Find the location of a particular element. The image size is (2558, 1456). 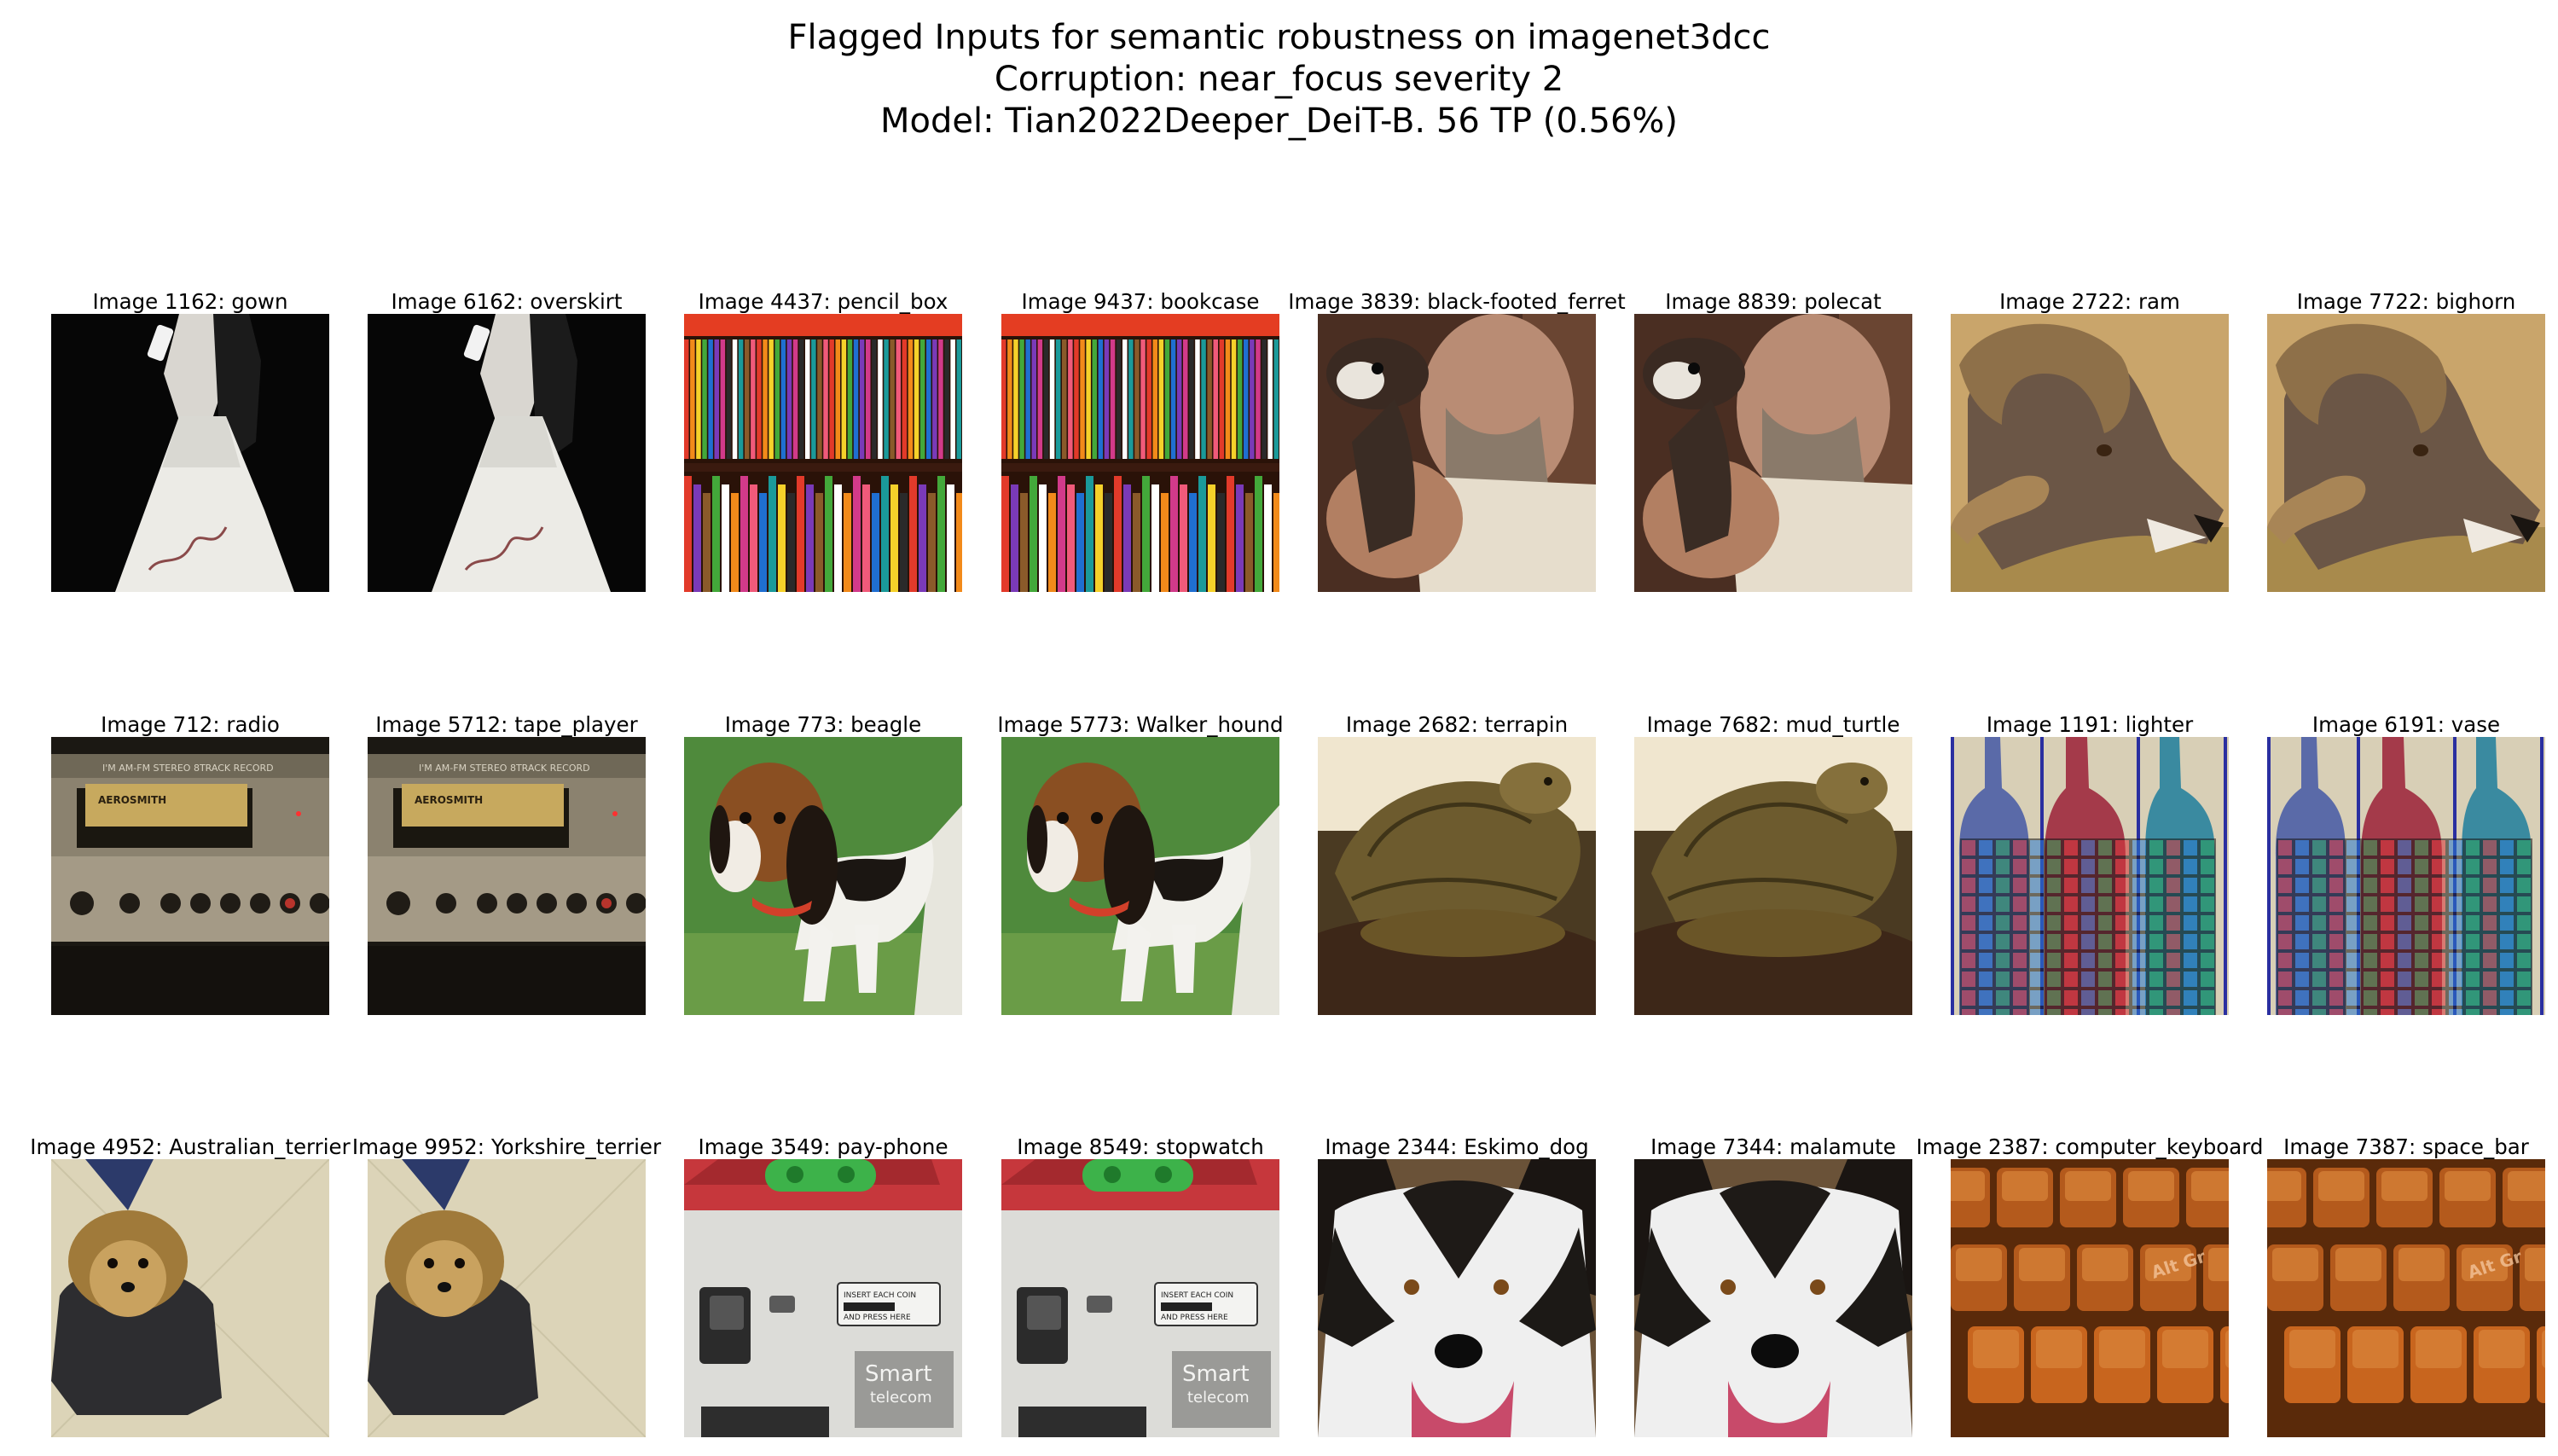

image-caption: Image 7387: space_bar is located at coordinates (2406, 1146).